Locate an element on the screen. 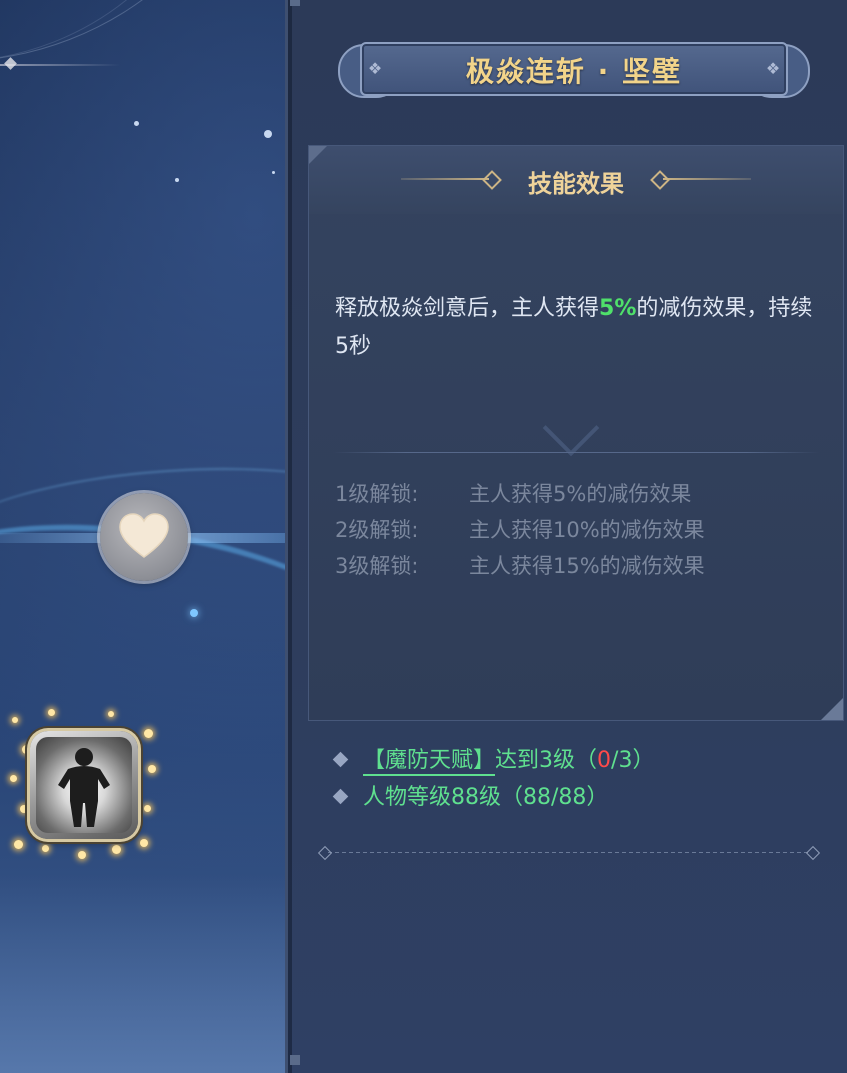  decorative-diamond is located at coordinates (10, 63).